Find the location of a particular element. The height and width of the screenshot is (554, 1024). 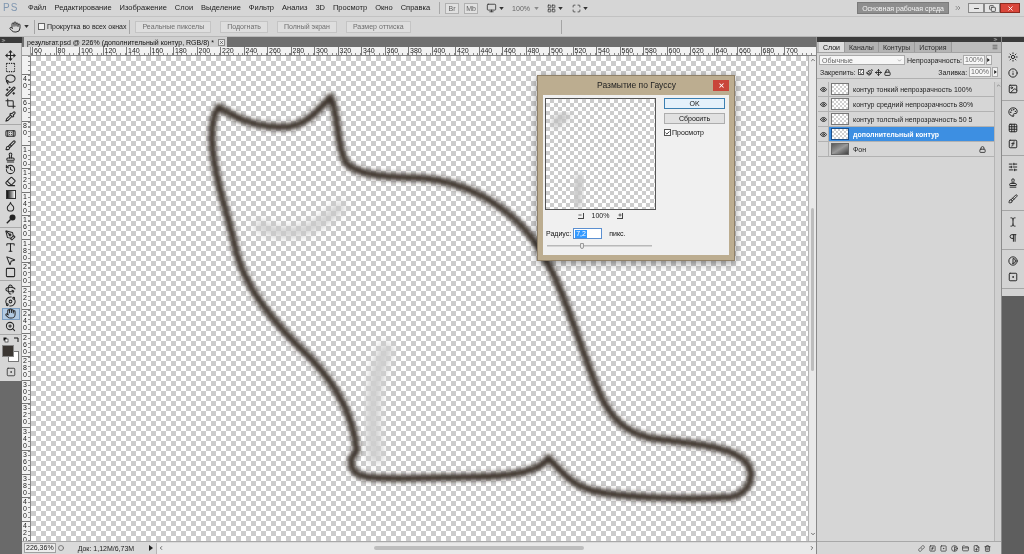

eraser-icon is located at coordinates (10, 182).